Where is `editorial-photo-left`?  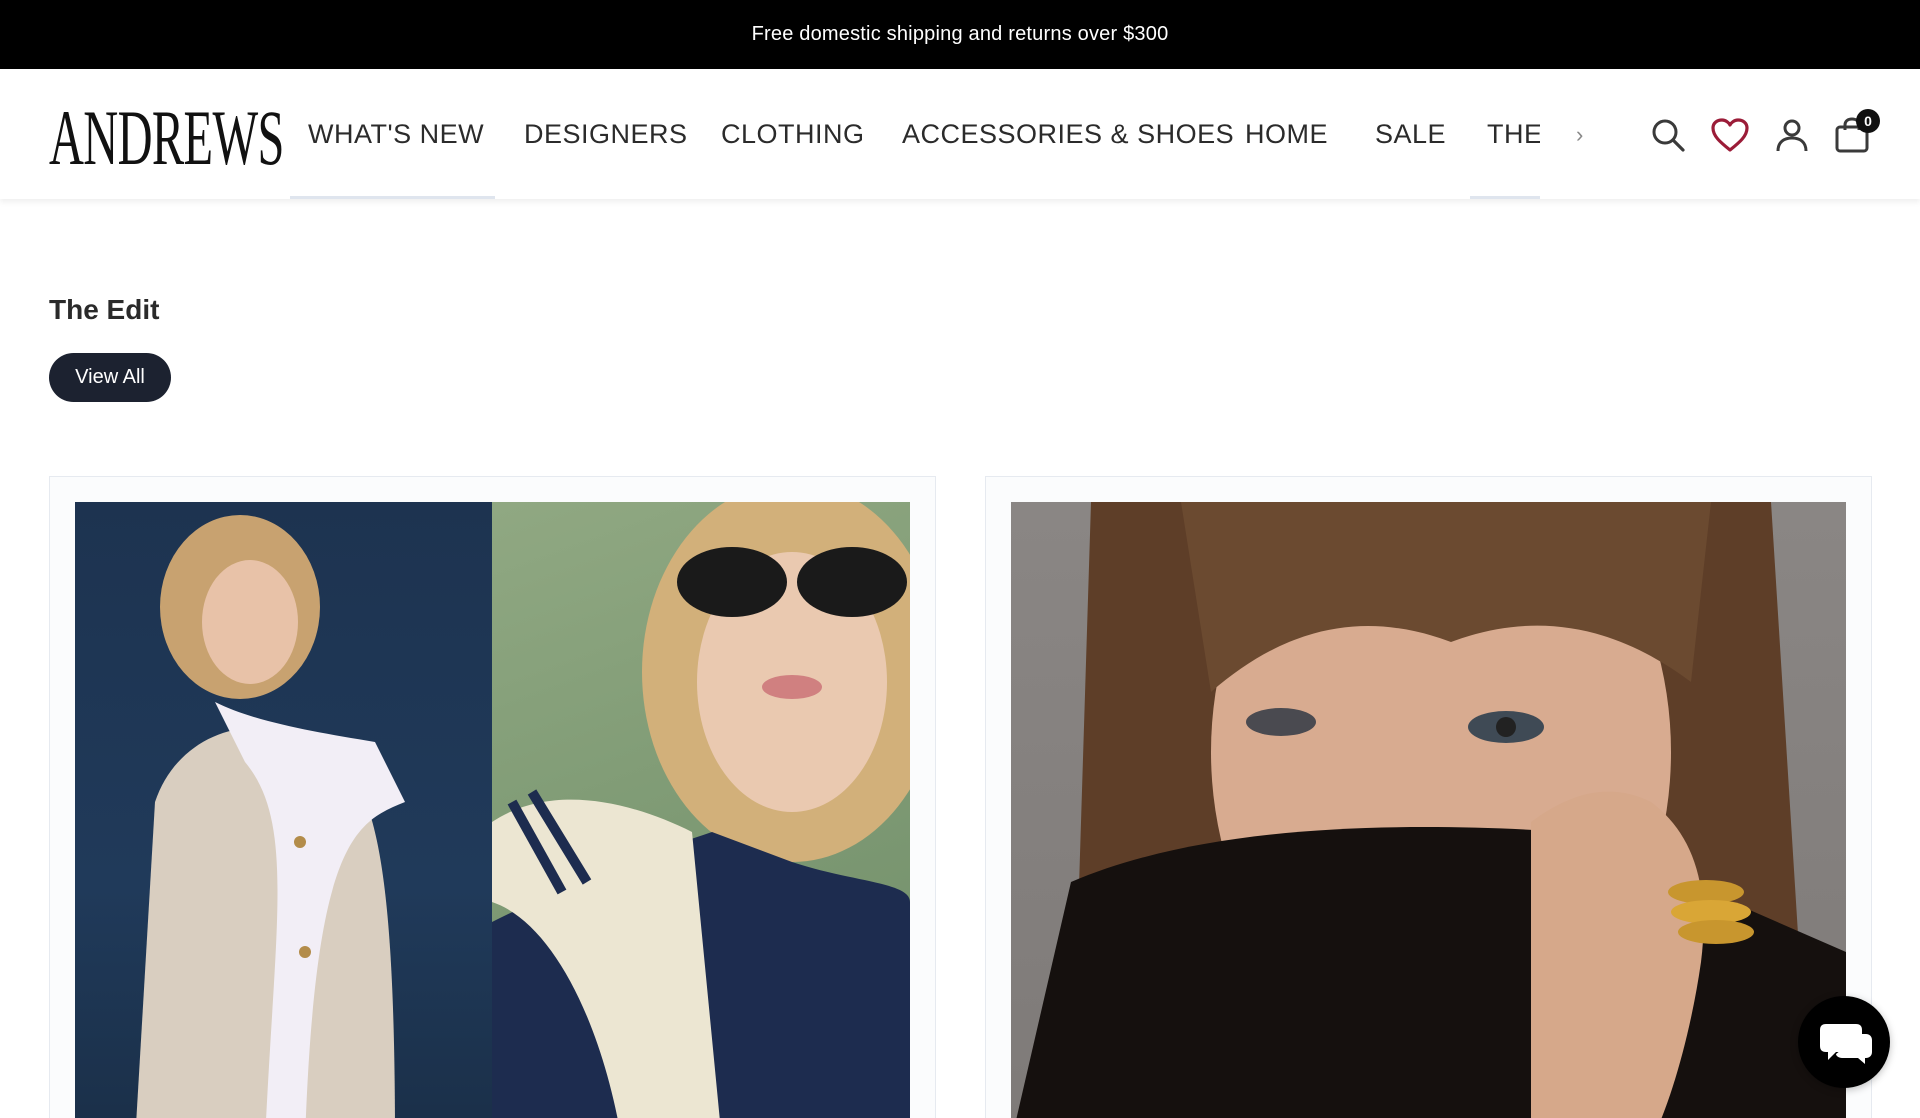 editorial-photo-left is located at coordinates (283, 810).